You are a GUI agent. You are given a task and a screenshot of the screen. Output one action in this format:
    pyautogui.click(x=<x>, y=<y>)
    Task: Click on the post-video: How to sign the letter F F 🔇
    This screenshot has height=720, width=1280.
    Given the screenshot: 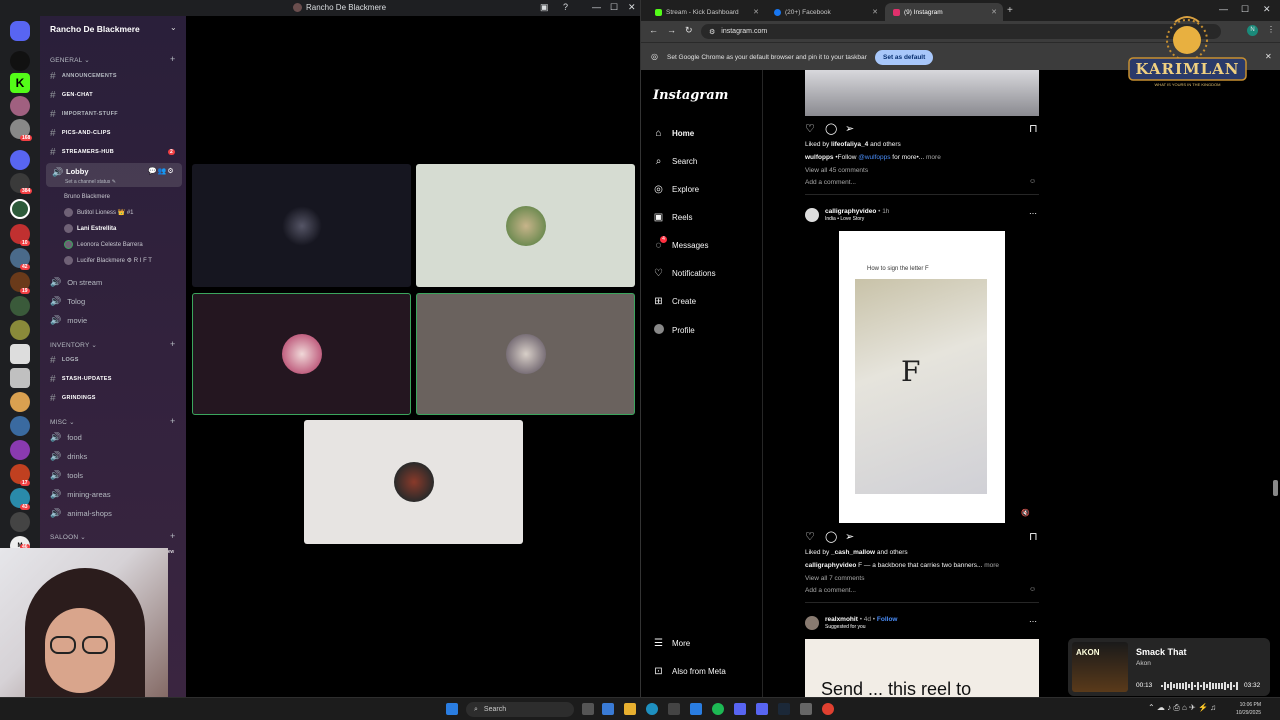 What is the action you would take?
    pyautogui.click(x=934, y=377)
    